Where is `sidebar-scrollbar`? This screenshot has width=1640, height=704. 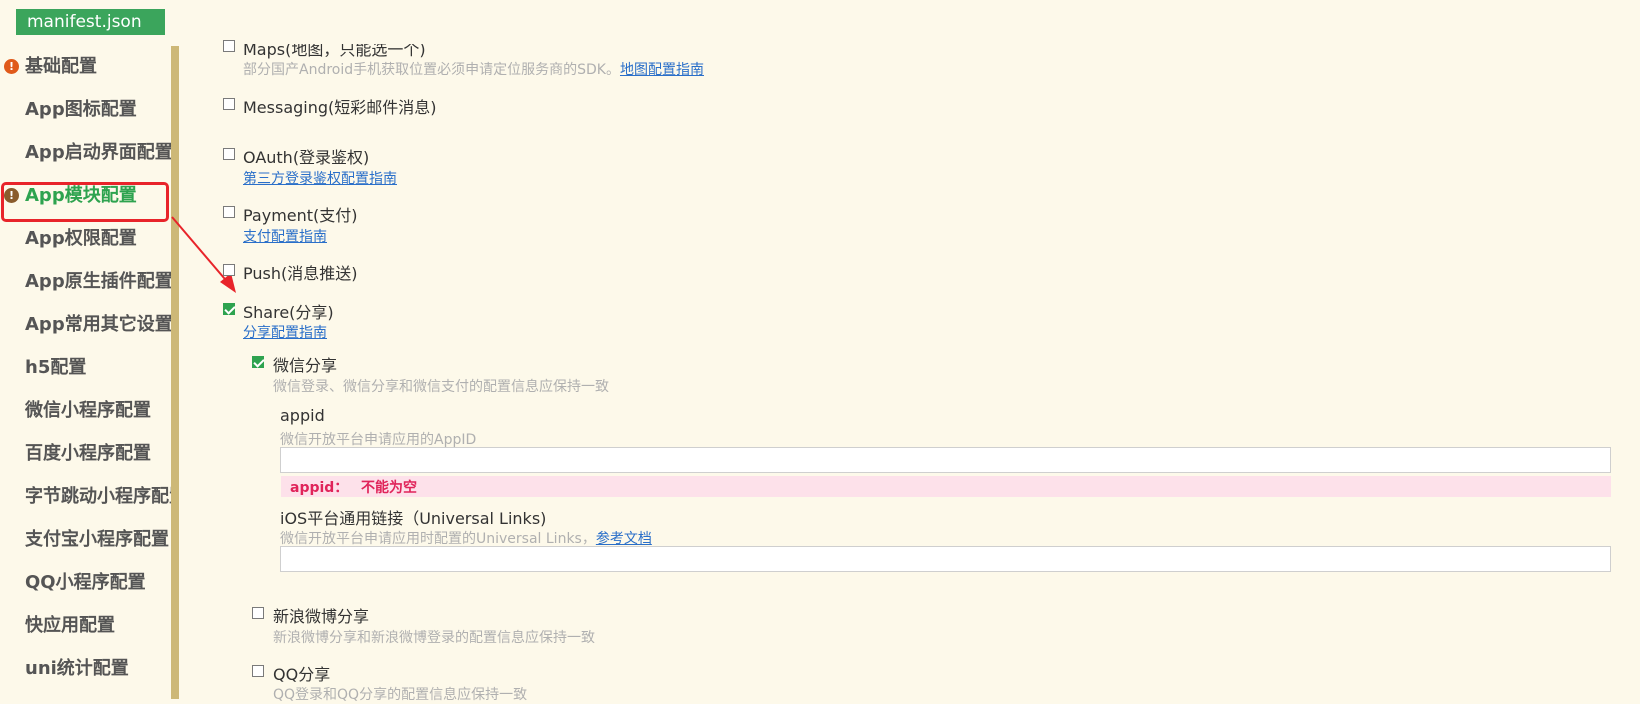
sidebar-scrollbar is located at coordinates (175, 372).